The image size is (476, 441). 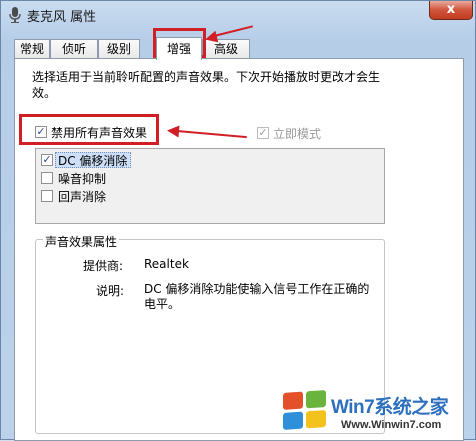 I want to click on effect-label-dc-offset: DC 偏移消除, so click(x=92, y=160).